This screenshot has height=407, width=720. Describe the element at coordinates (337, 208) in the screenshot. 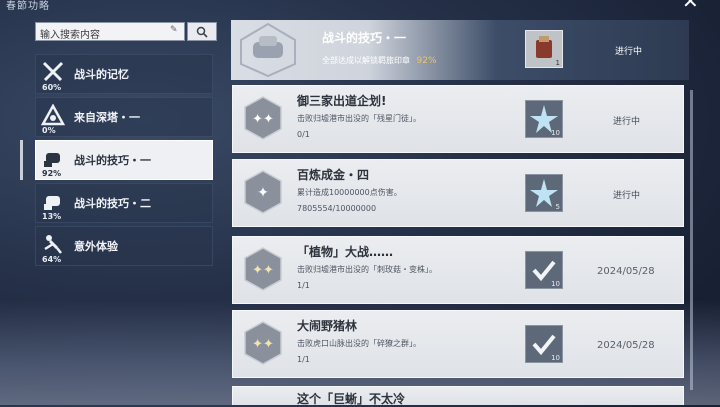

I see `task-progress: 7805554/10000000` at that location.